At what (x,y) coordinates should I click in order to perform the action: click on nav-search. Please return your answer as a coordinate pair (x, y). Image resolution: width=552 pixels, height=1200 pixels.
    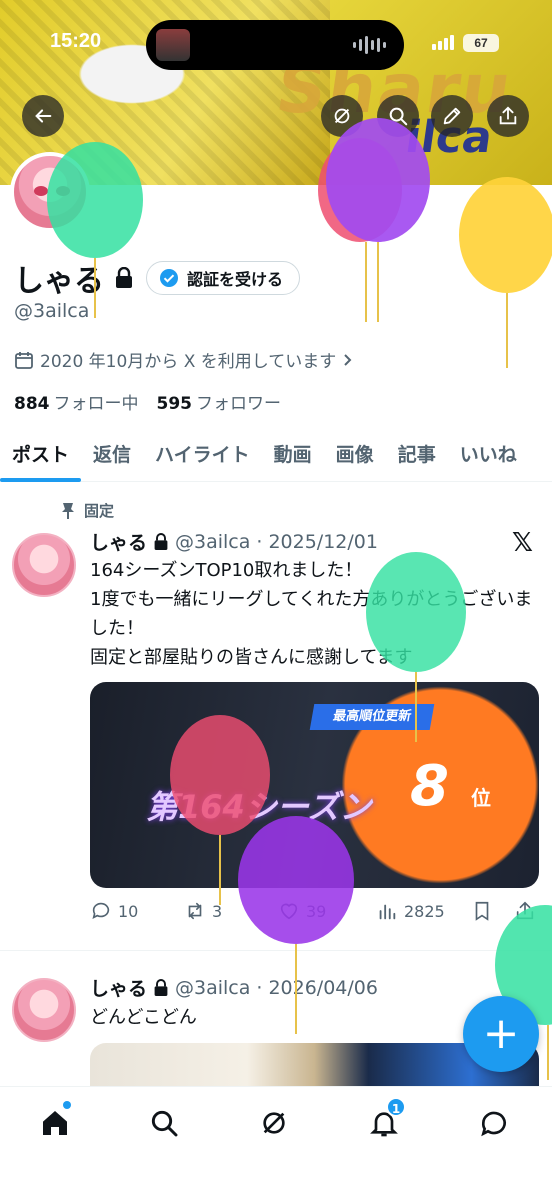
    Looking at the image, I should click on (164, 1123).